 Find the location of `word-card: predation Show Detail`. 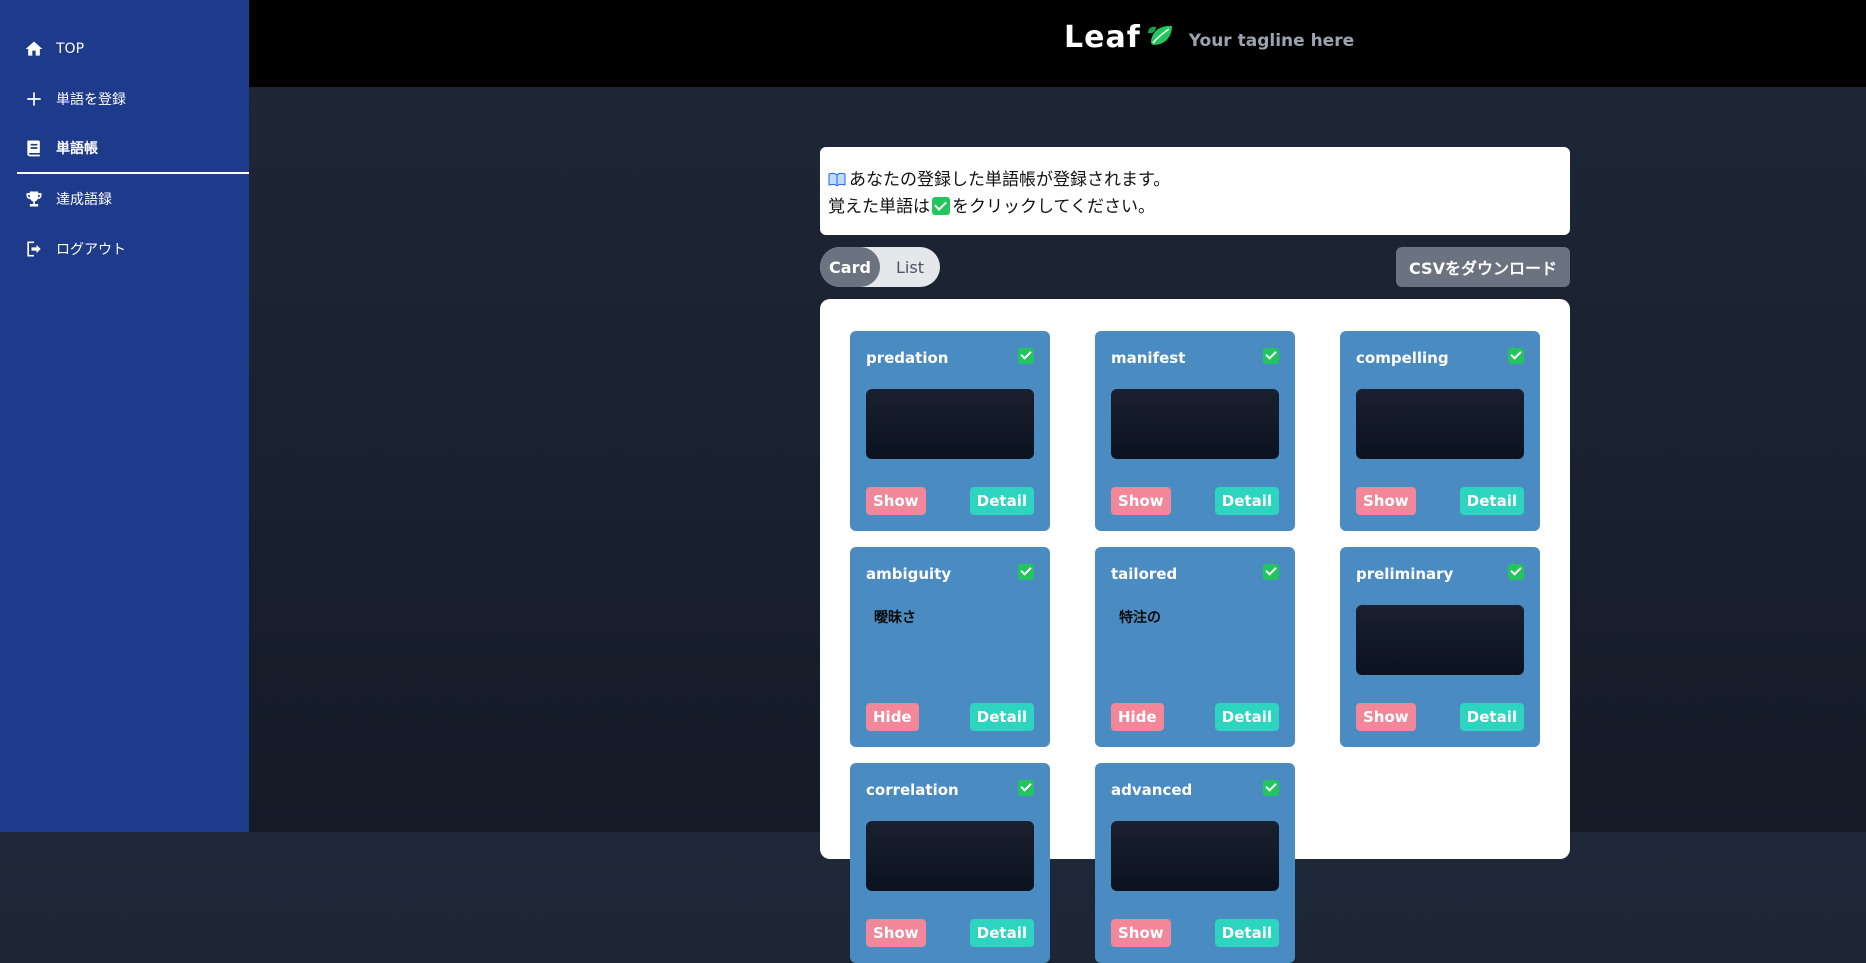

word-card: predation Show Detail is located at coordinates (950, 431).